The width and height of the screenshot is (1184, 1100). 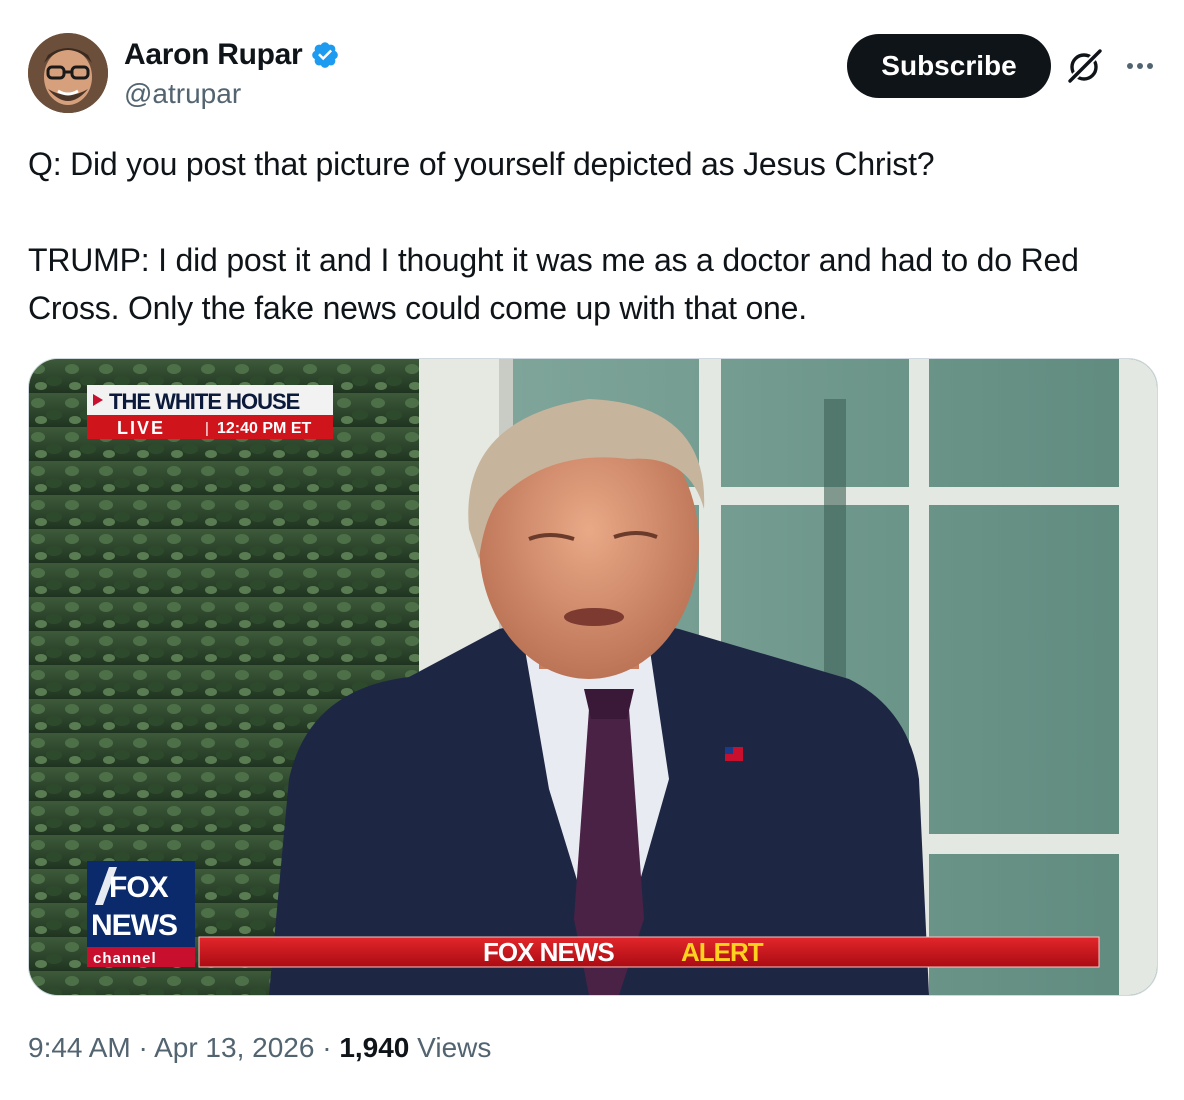 I want to click on fox-news-logo: FOX NEWS channel, so click(x=141, y=914).